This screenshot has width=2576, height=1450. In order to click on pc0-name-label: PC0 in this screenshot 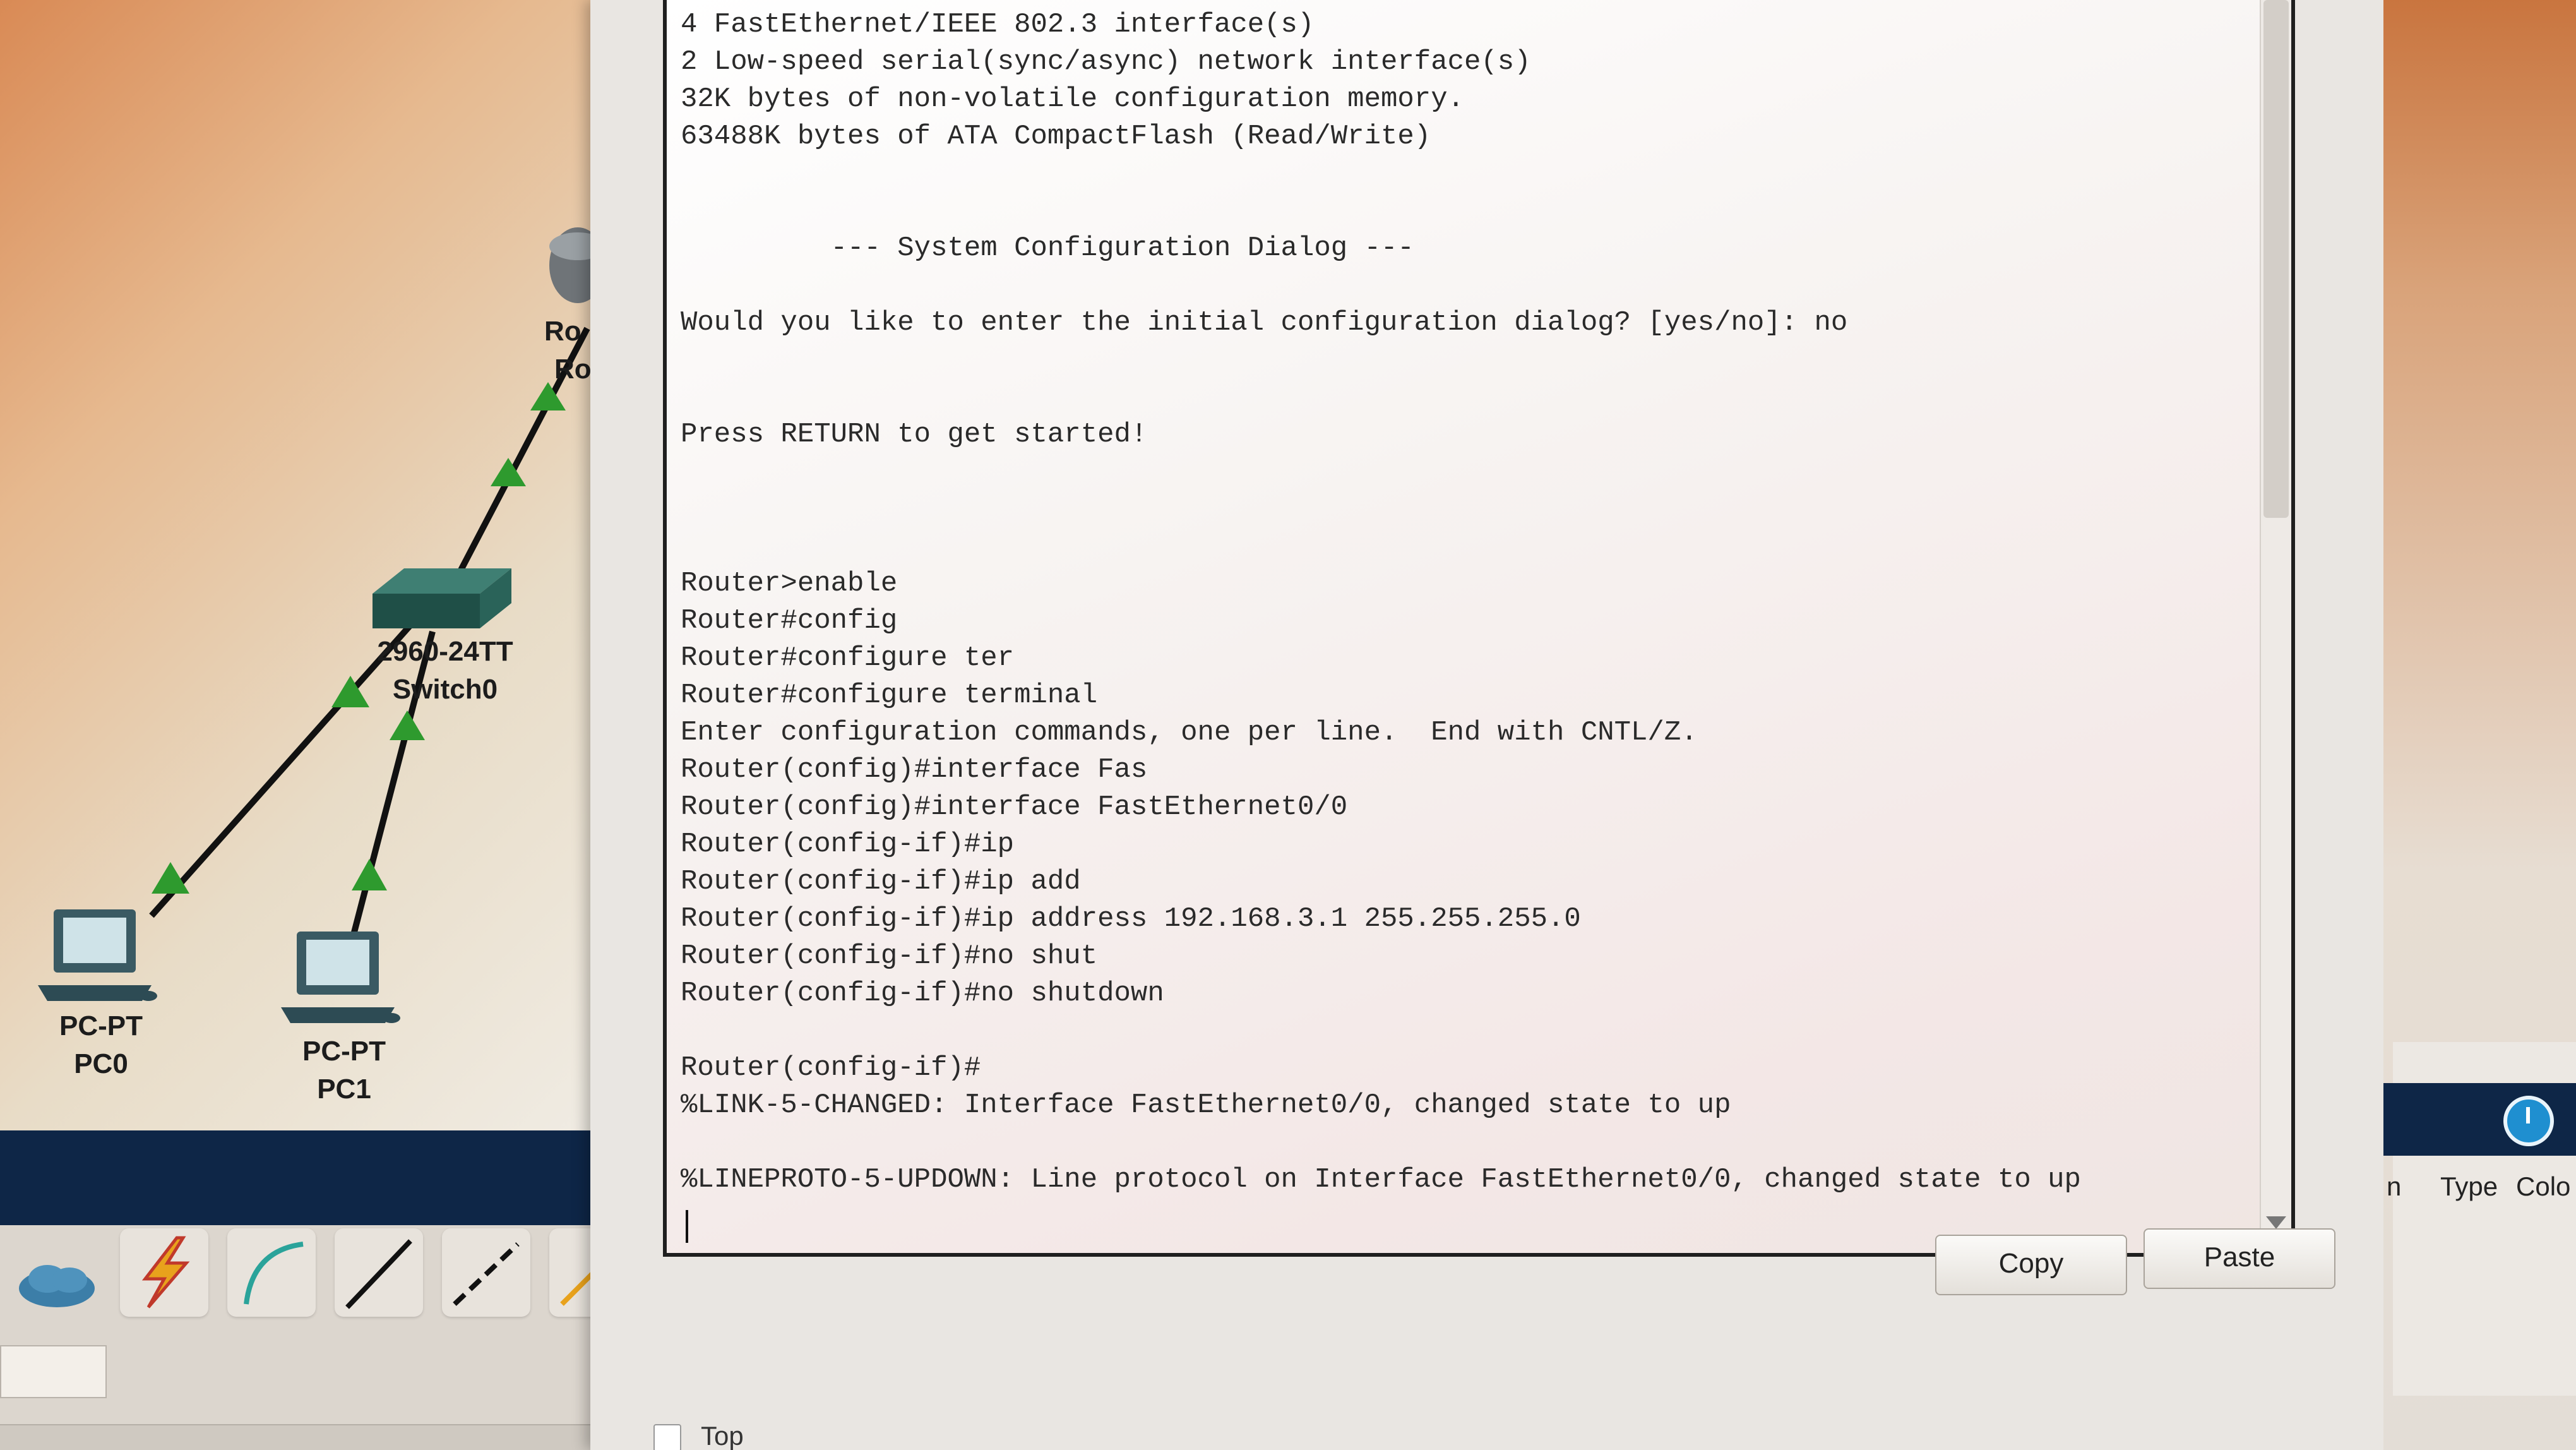, I will do `click(101, 1063)`.